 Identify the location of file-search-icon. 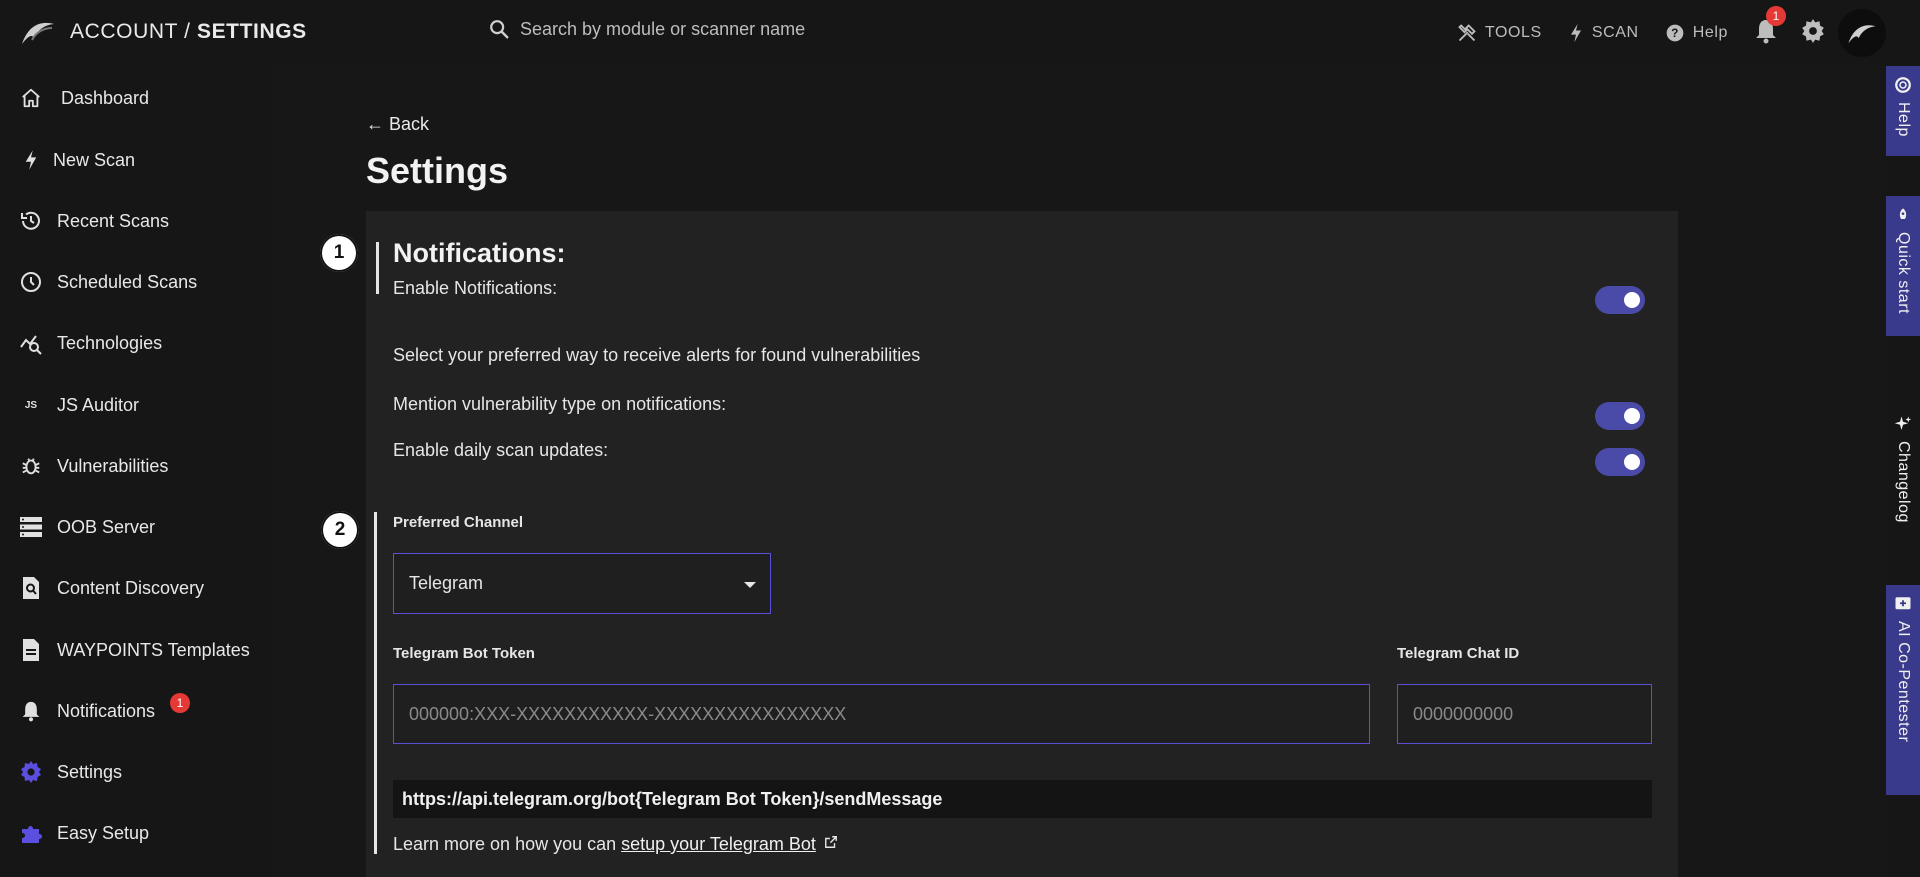
(31, 588).